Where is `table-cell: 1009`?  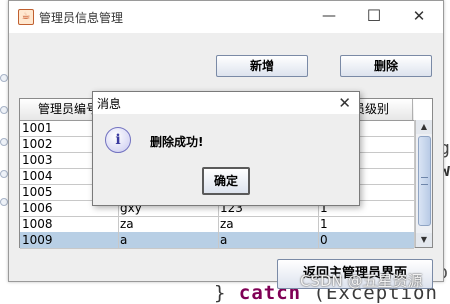 table-cell: 1009 is located at coordinates (69, 240).